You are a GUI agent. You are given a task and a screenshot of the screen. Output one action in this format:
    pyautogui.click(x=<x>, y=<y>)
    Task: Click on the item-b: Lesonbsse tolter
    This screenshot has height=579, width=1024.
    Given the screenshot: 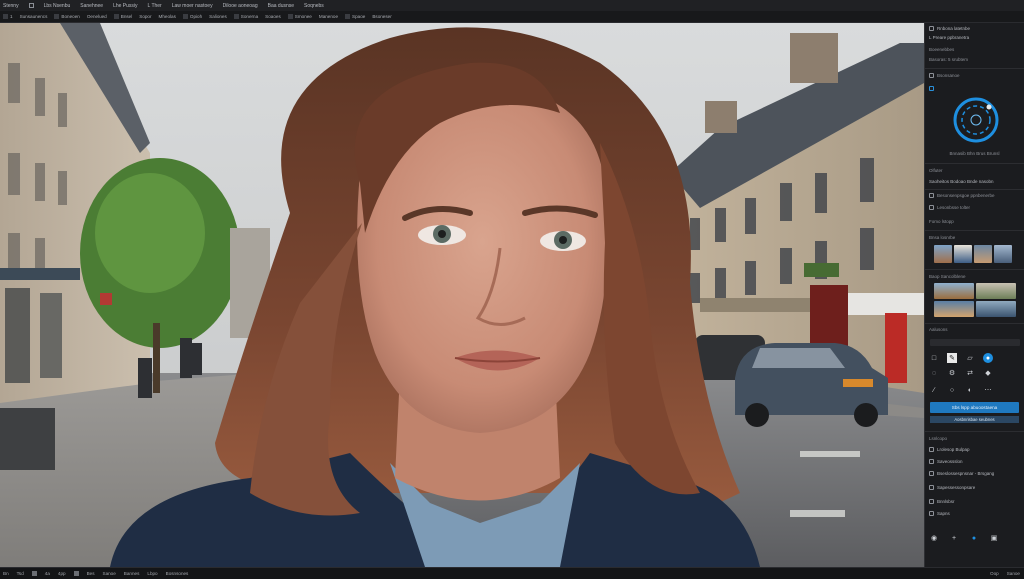 What is the action you would take?
    pyautogui.click(x=953, y=207)
    